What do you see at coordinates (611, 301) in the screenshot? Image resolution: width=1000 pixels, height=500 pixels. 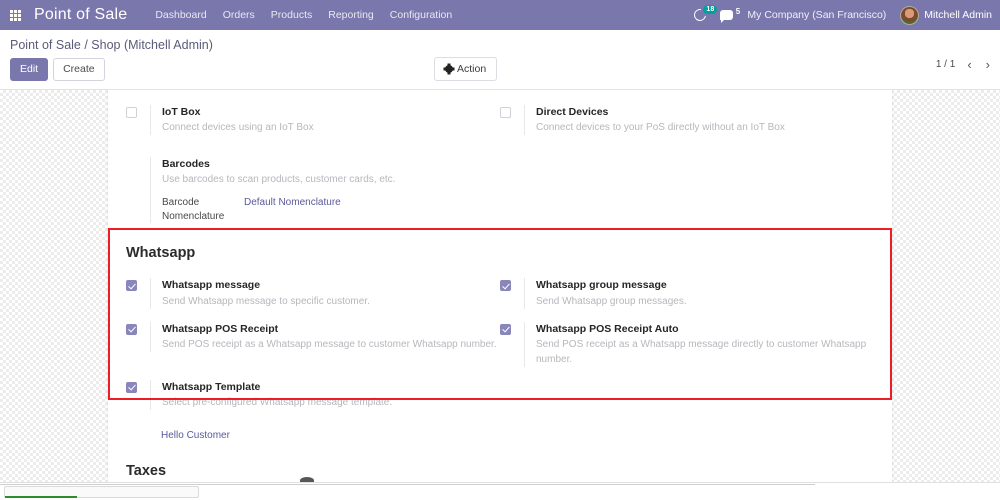 I see `setting-description: Send Whatsapp group messages.` at bounding box center [611, 301].